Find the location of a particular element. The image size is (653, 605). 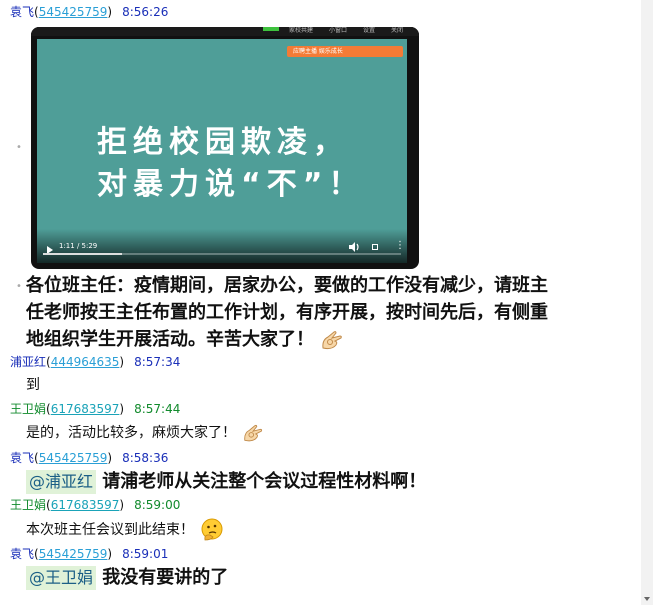

video-banner: 应聘主播 娱乐成长 is located at coordinates (345, 51).